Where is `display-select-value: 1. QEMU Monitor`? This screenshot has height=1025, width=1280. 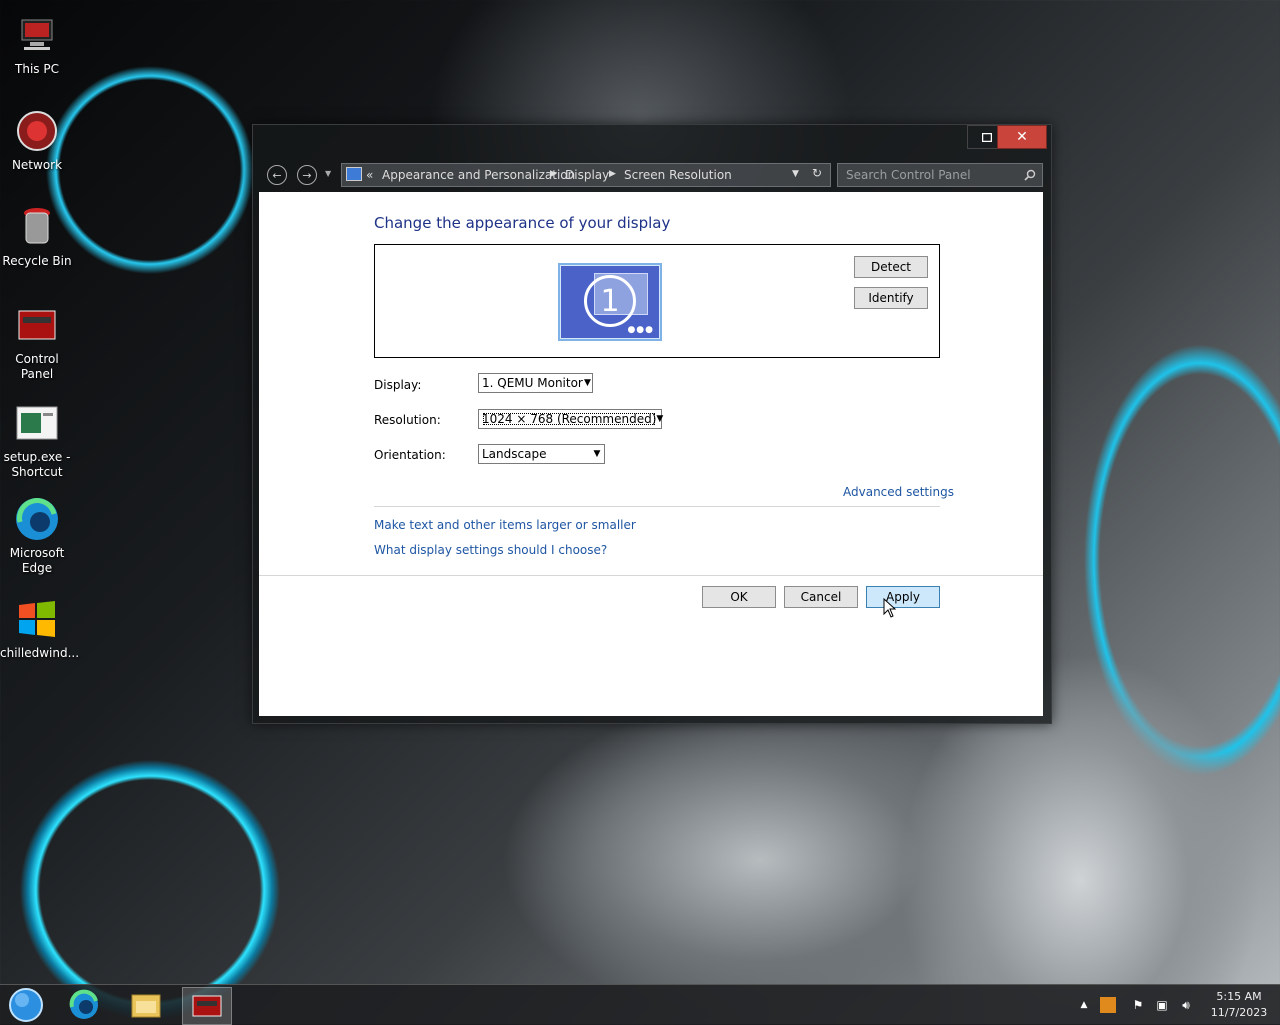 display-select-value: 1. QEMU Monitor is located at coordinates (532, 383).